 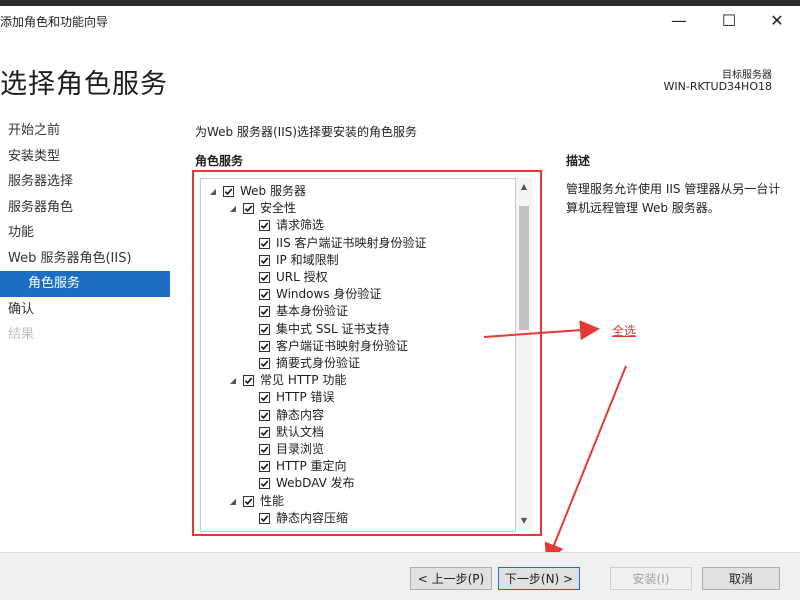 I want to click on scrollbar-thumb, so click(x=524, y=268).